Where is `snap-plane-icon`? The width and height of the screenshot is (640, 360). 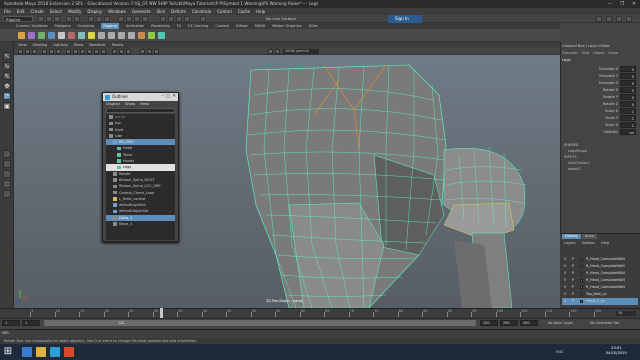 snap-plane-icon is located at coordinates (145, 19).